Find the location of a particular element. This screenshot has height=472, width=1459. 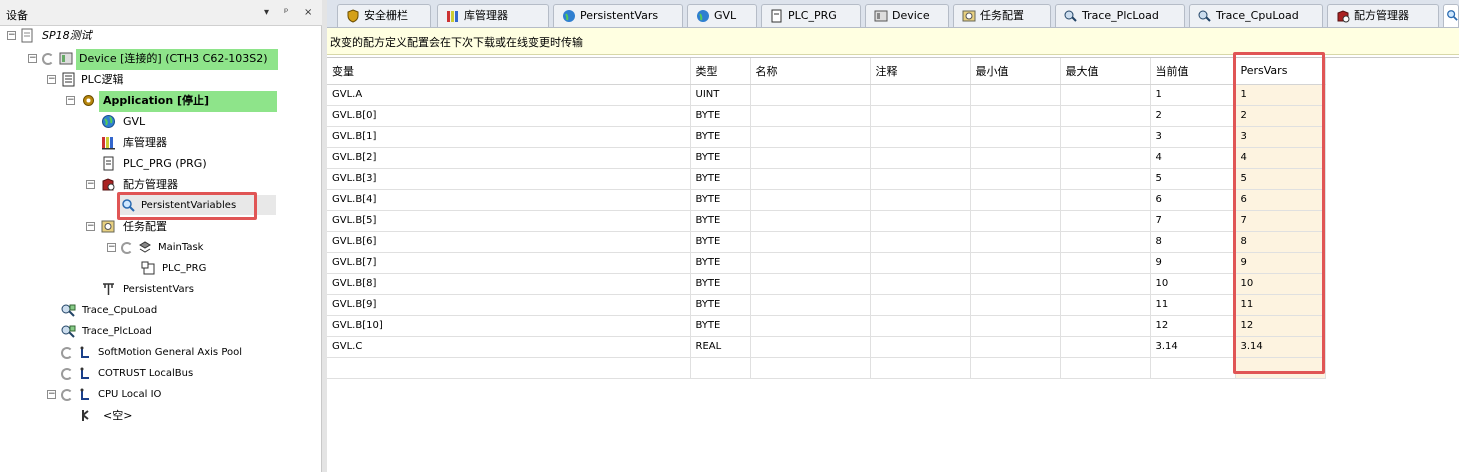

tab-persistentvars: PersistentVars is located at coordinates (618, 15).